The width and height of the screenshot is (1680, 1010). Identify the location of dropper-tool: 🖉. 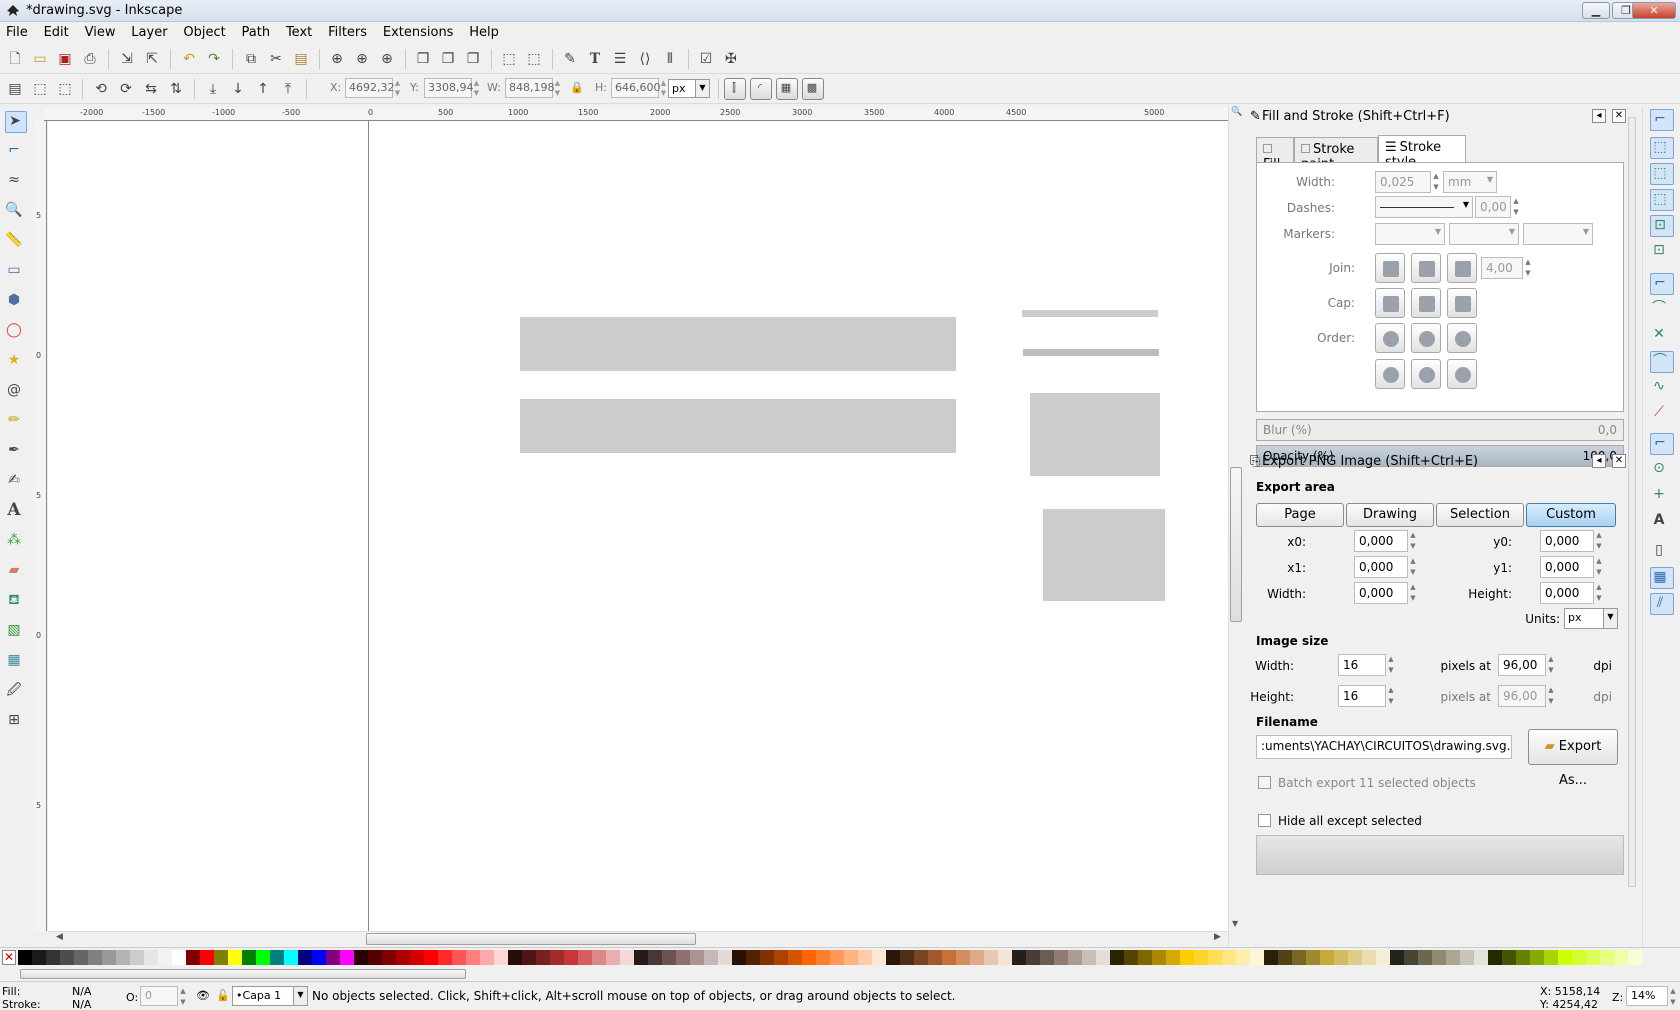
(16, 692).